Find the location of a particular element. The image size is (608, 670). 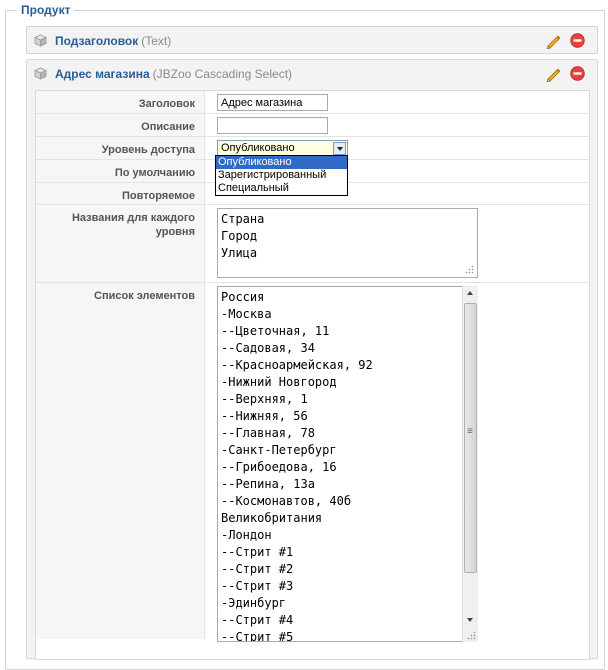

description-input is located at coordinates (272, 125).